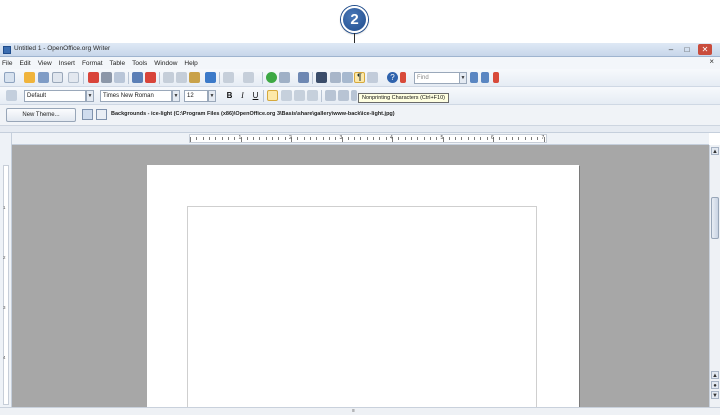  What do you see at coordinates (196, 96) in the screenshot?
I see `font-size-select: 12` at bounding box center [196, 96].